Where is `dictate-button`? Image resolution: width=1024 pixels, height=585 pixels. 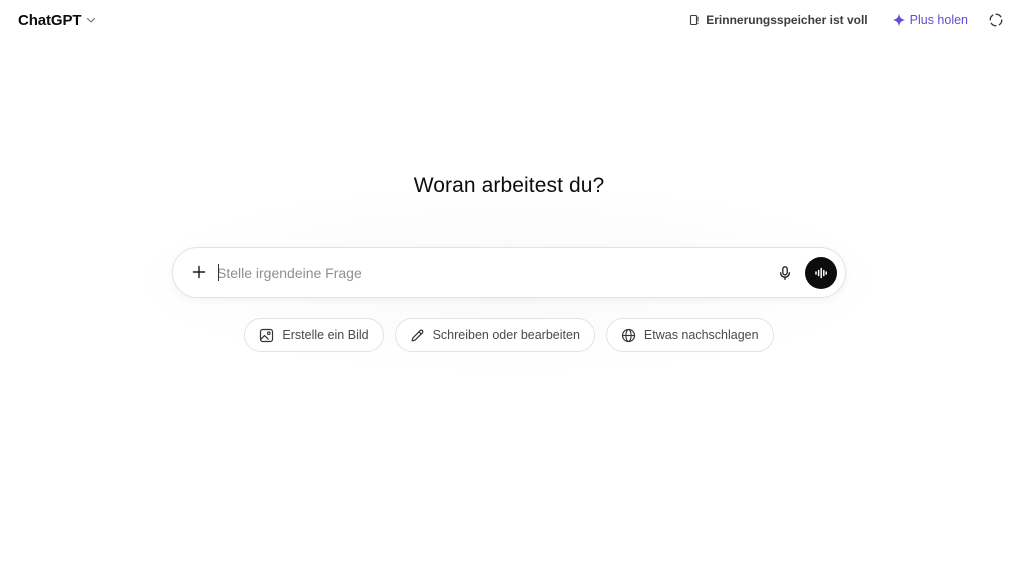 dictate-button is located at coordinates (785, 273).